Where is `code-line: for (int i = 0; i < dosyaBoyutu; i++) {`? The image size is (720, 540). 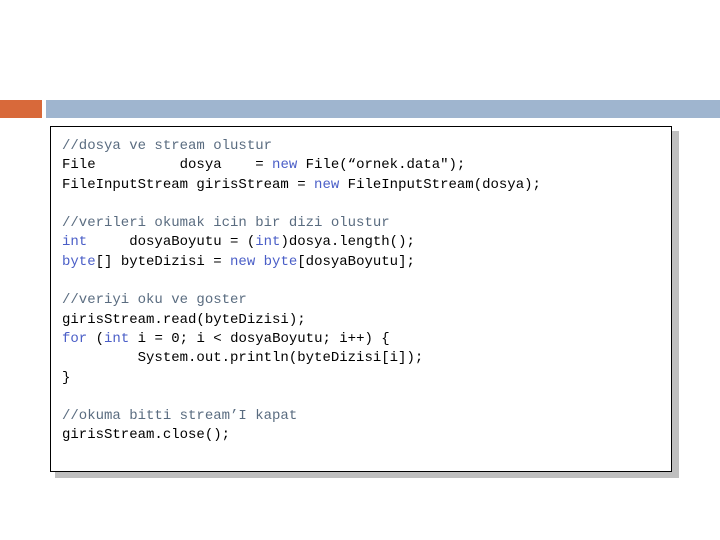 code-line: for (int i = 0; i < dosyaBoyutu; i++) { is located at coordinates (301, 339).